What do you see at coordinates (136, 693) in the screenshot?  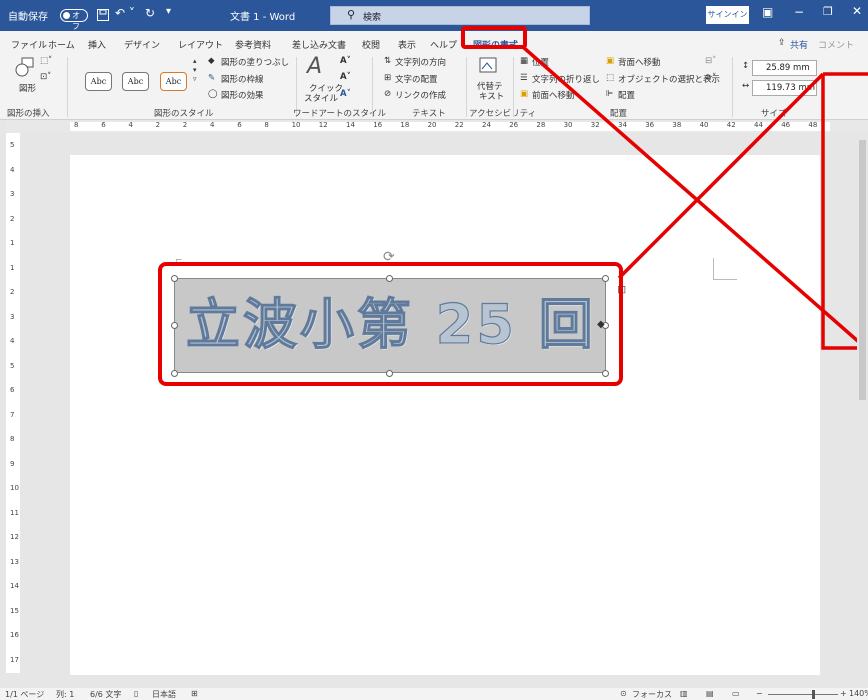 I see `proofing-icon: ▯` at bounding box center [136, 693].